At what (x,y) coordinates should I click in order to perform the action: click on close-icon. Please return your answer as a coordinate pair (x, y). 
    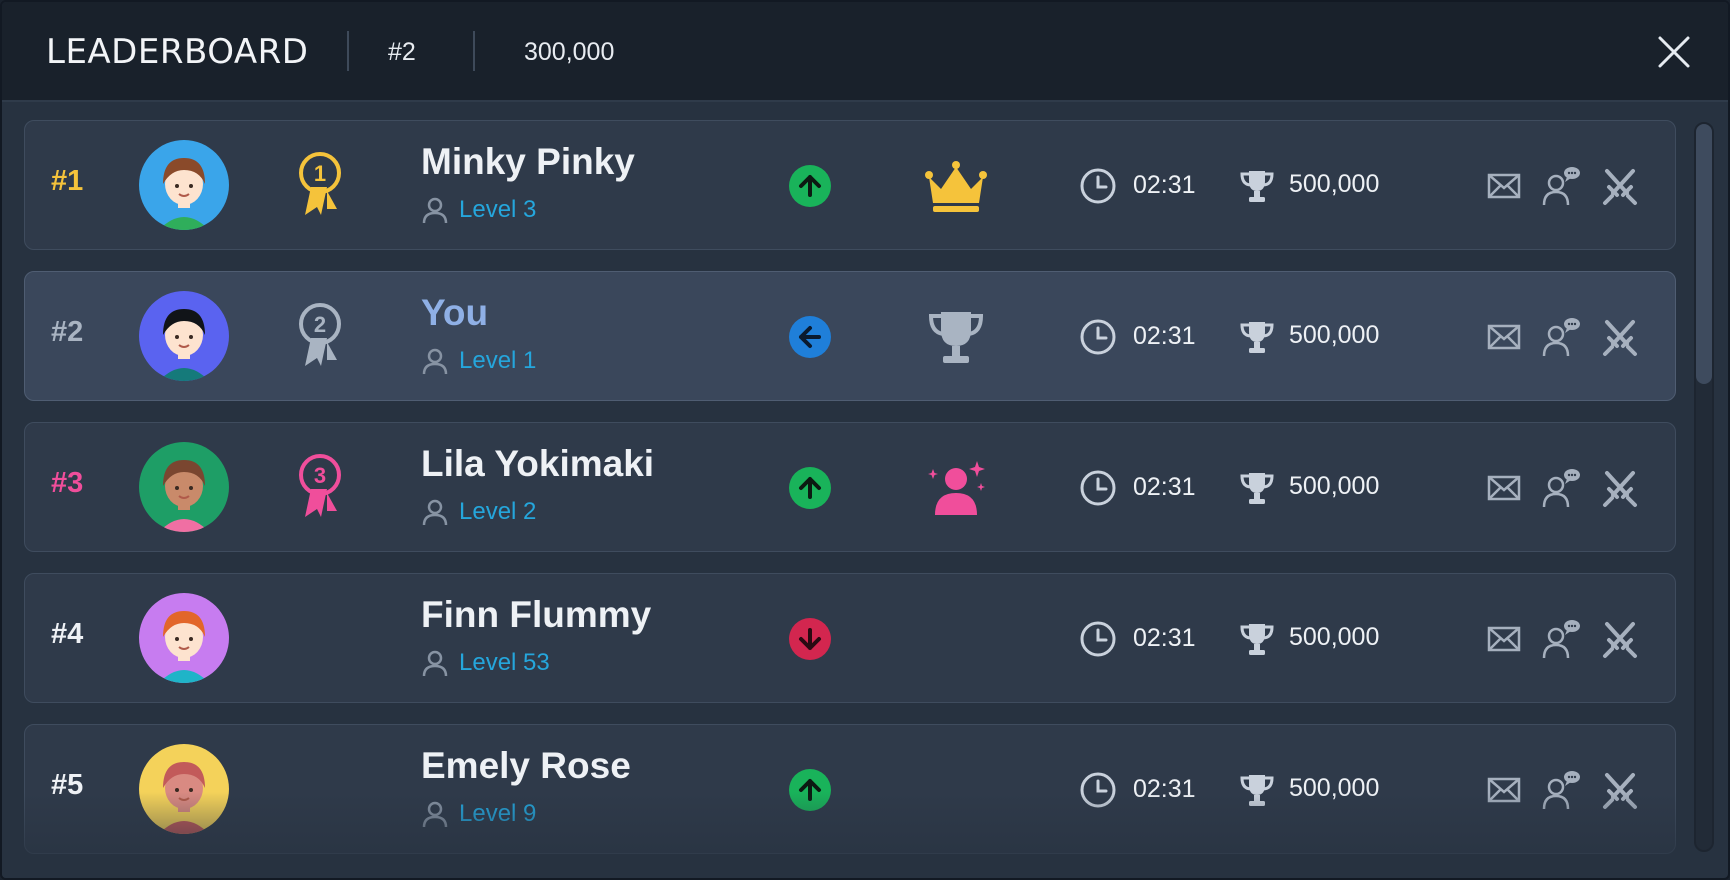
    Looking at the image, I should click on (1674, 52).